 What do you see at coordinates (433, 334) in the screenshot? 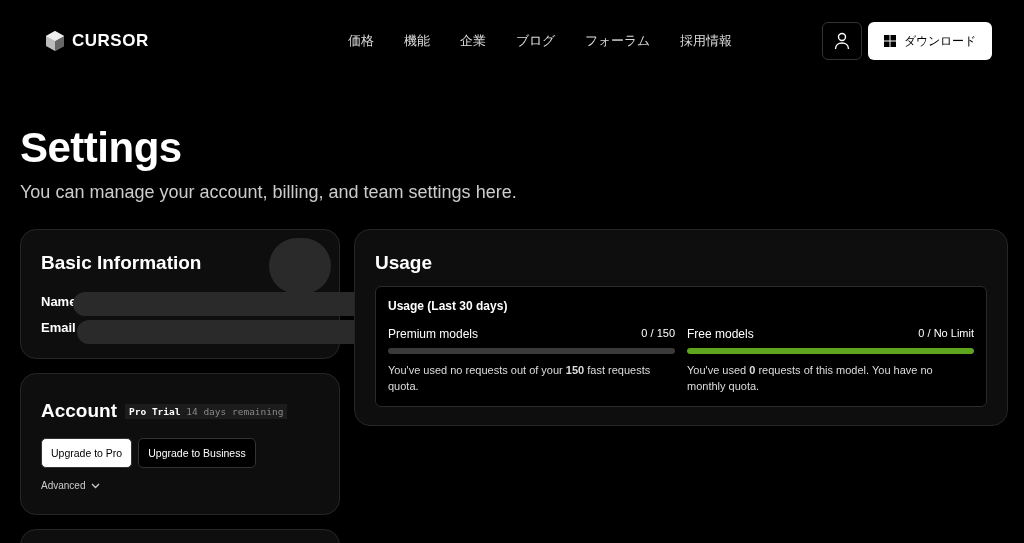
I see `meter-label: Premium models` at bounding box center [433, 334].